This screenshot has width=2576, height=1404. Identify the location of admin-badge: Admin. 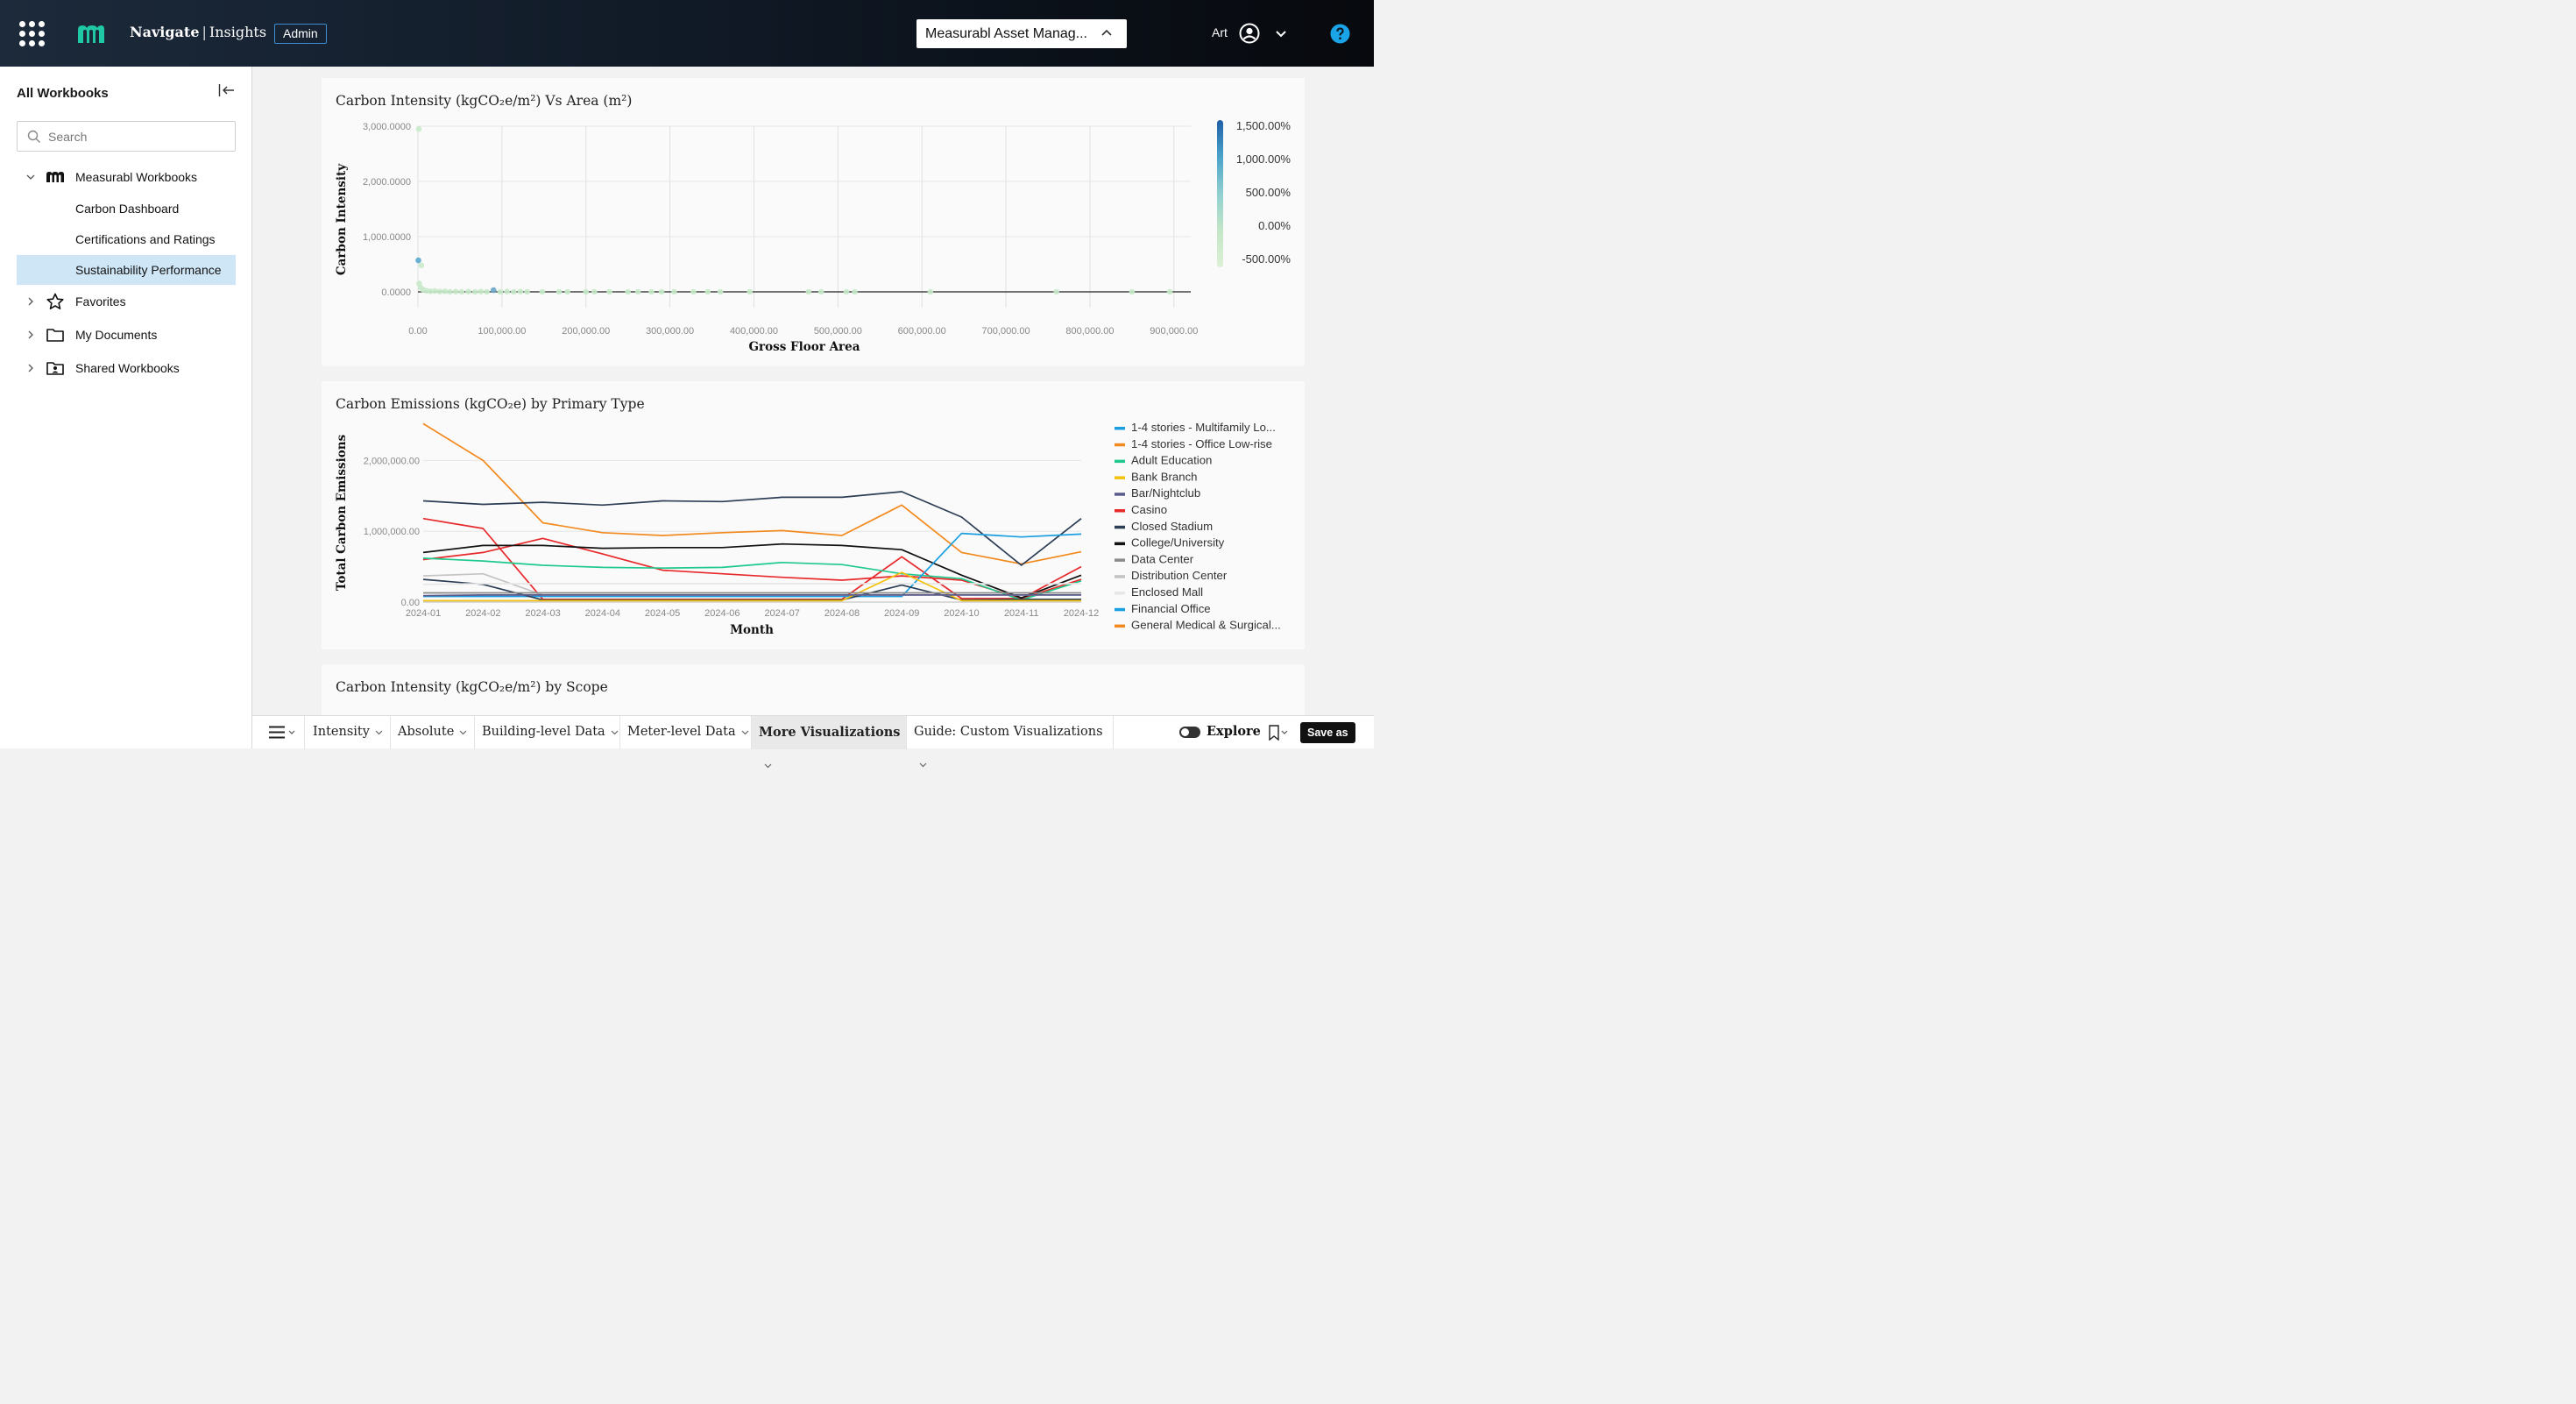
(300, 34).